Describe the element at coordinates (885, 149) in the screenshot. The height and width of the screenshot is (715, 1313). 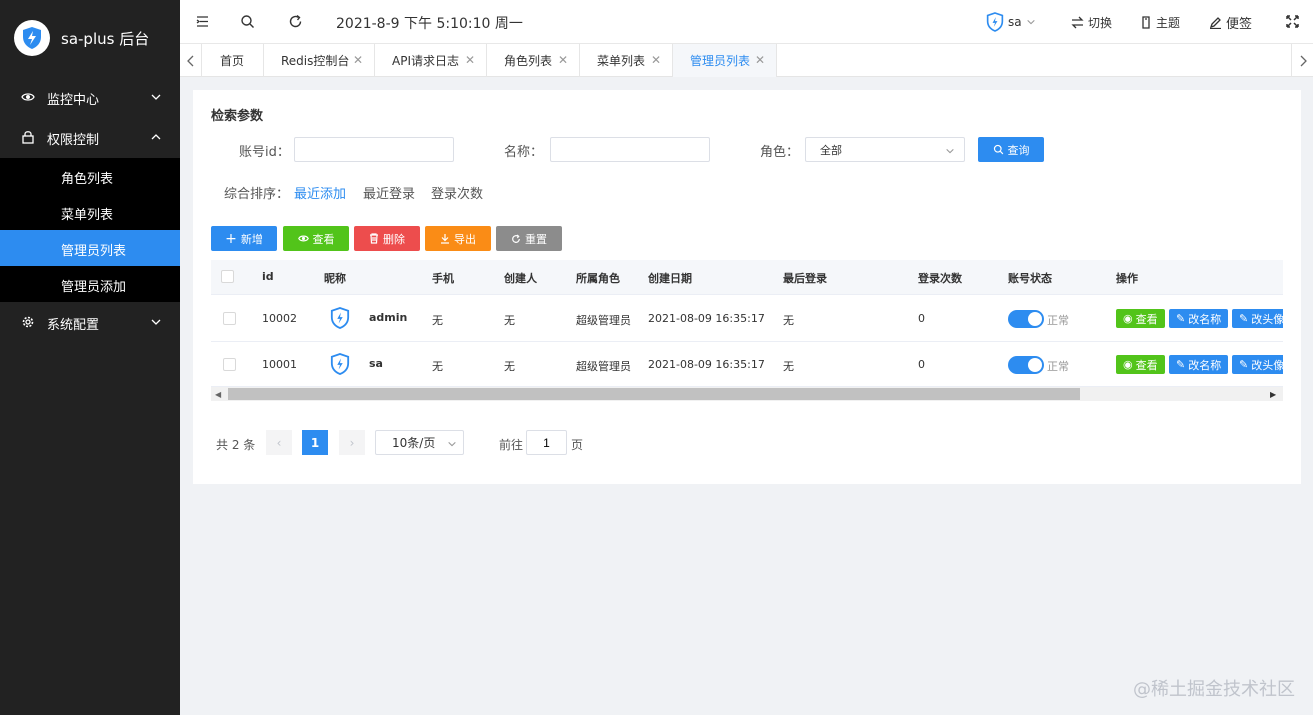
I see `role-select: 全部` at that location.